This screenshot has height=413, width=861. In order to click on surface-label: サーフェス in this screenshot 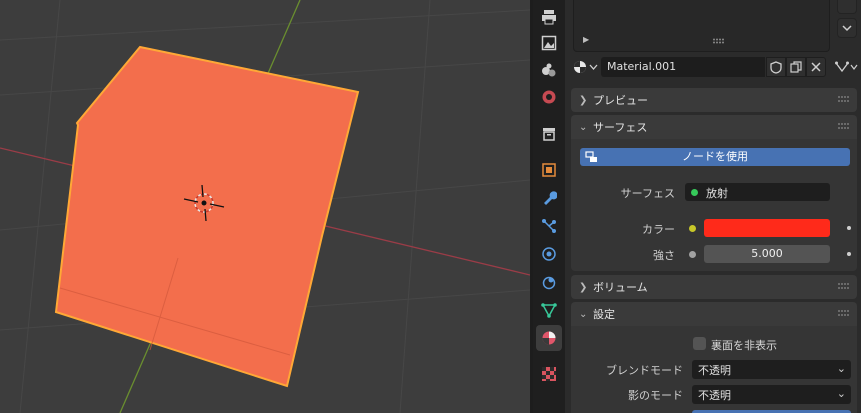, I will do `click(647, 193)`.